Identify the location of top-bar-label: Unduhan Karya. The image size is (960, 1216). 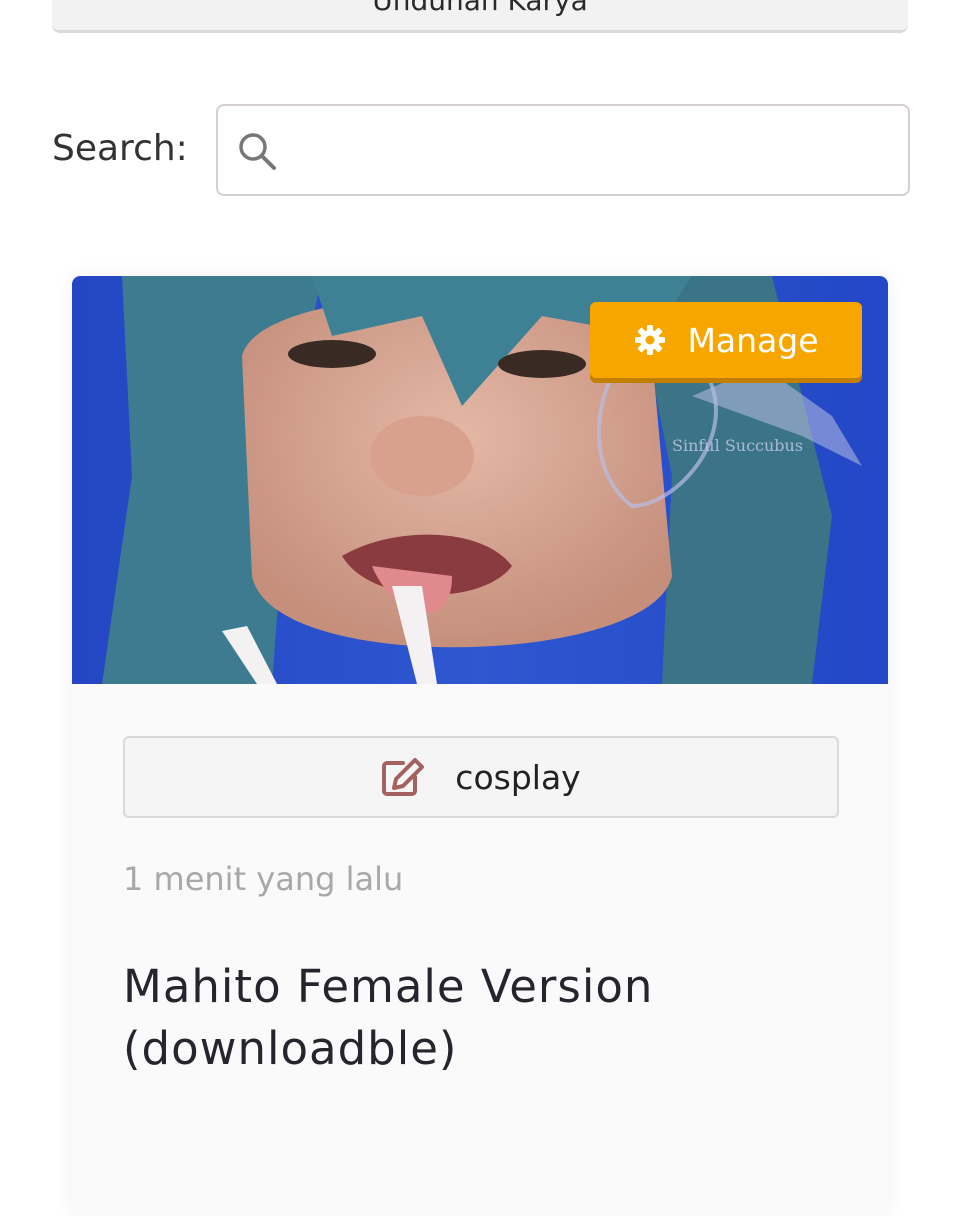
(480, 8).